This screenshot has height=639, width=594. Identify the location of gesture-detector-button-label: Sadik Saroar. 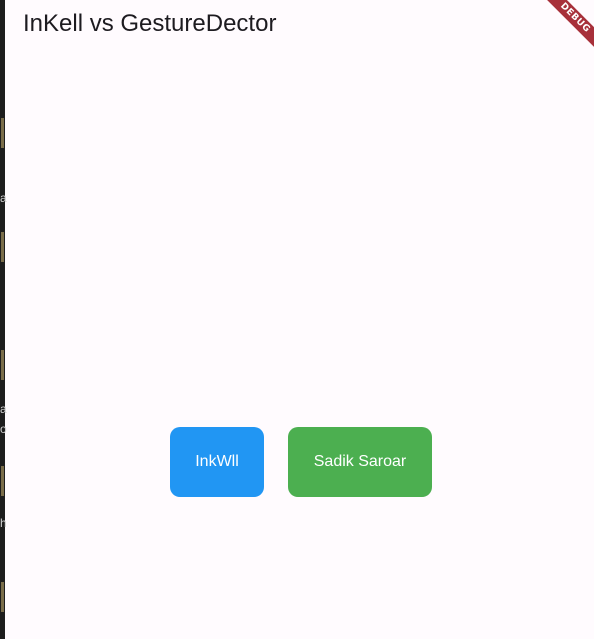
(360, 461).